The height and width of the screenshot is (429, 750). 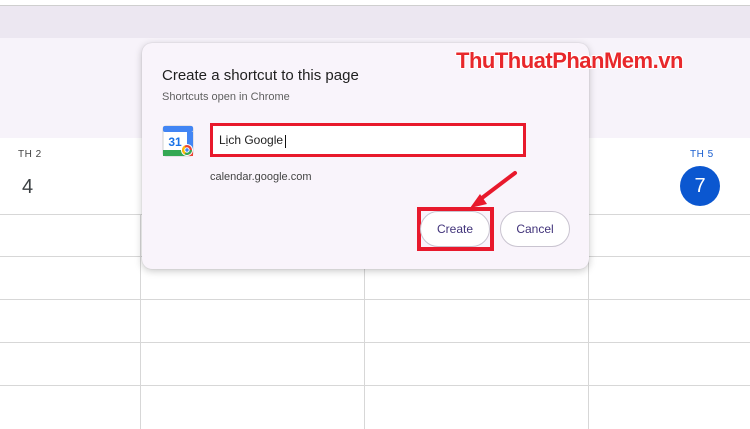 What do you see at coordinates (30, 154) in the screenshot?
I see `day-label-mon: TH 2` at bounding box center [30, 154].